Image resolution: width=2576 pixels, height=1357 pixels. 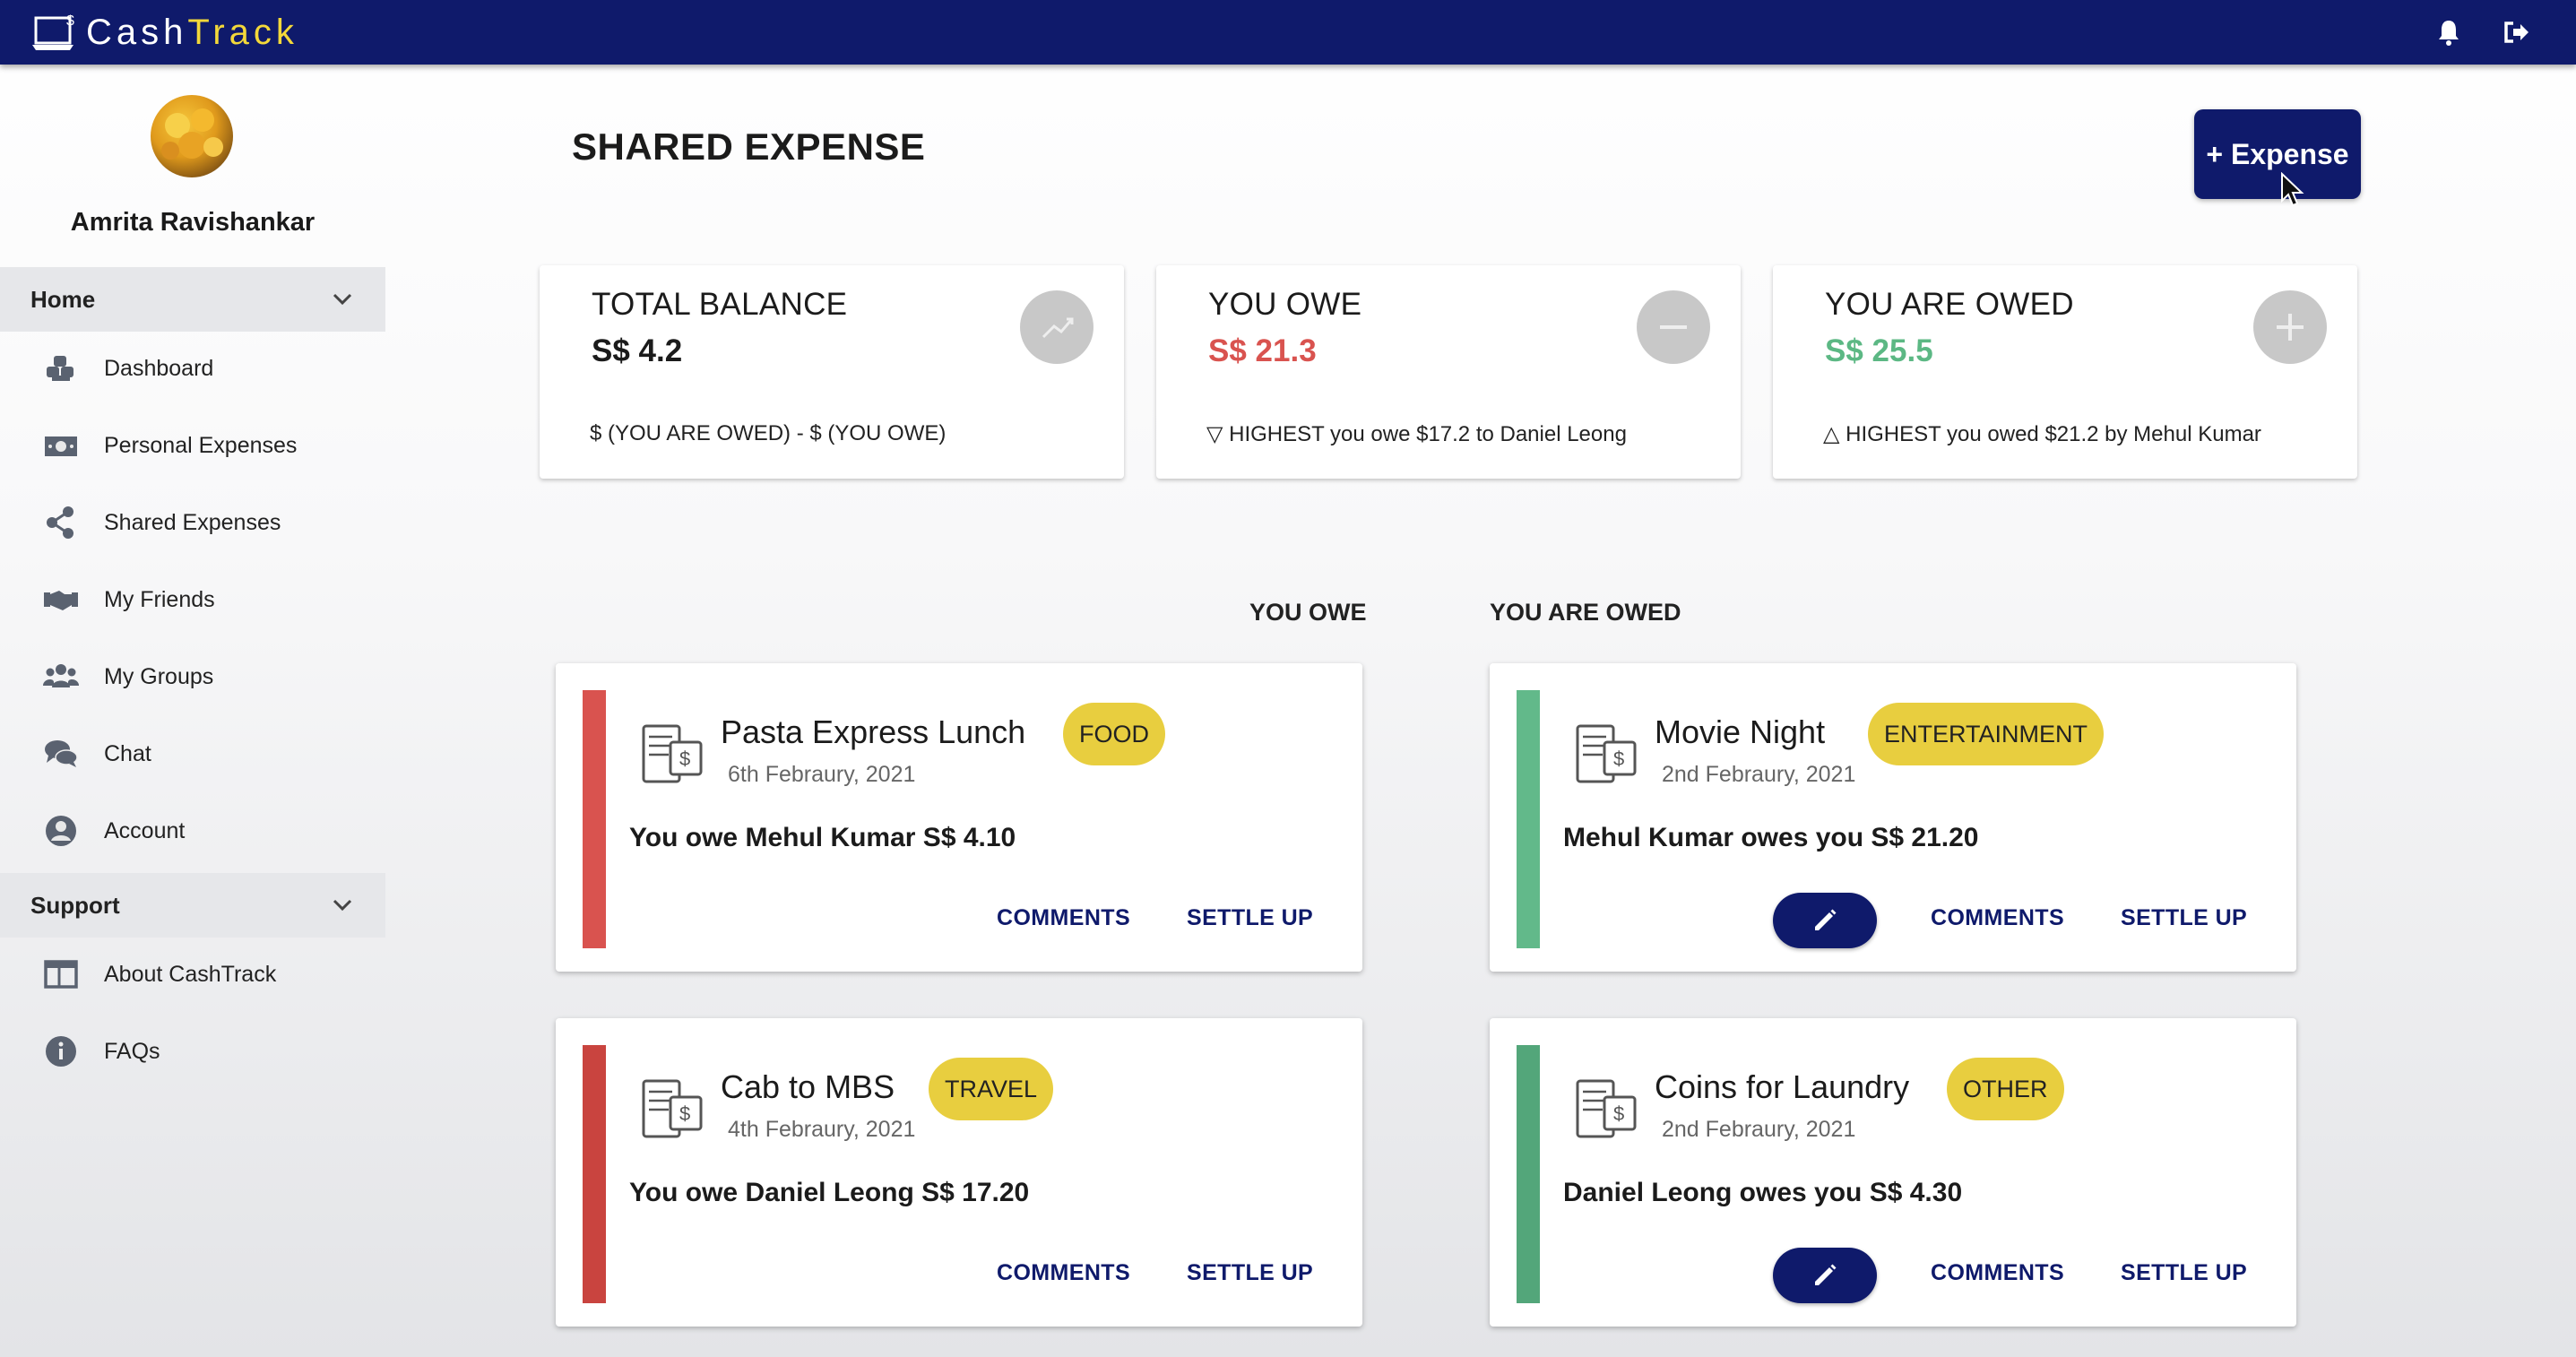 I want to click on sidebar-item-faqs: FAQs, so click(x=192, y=1051).